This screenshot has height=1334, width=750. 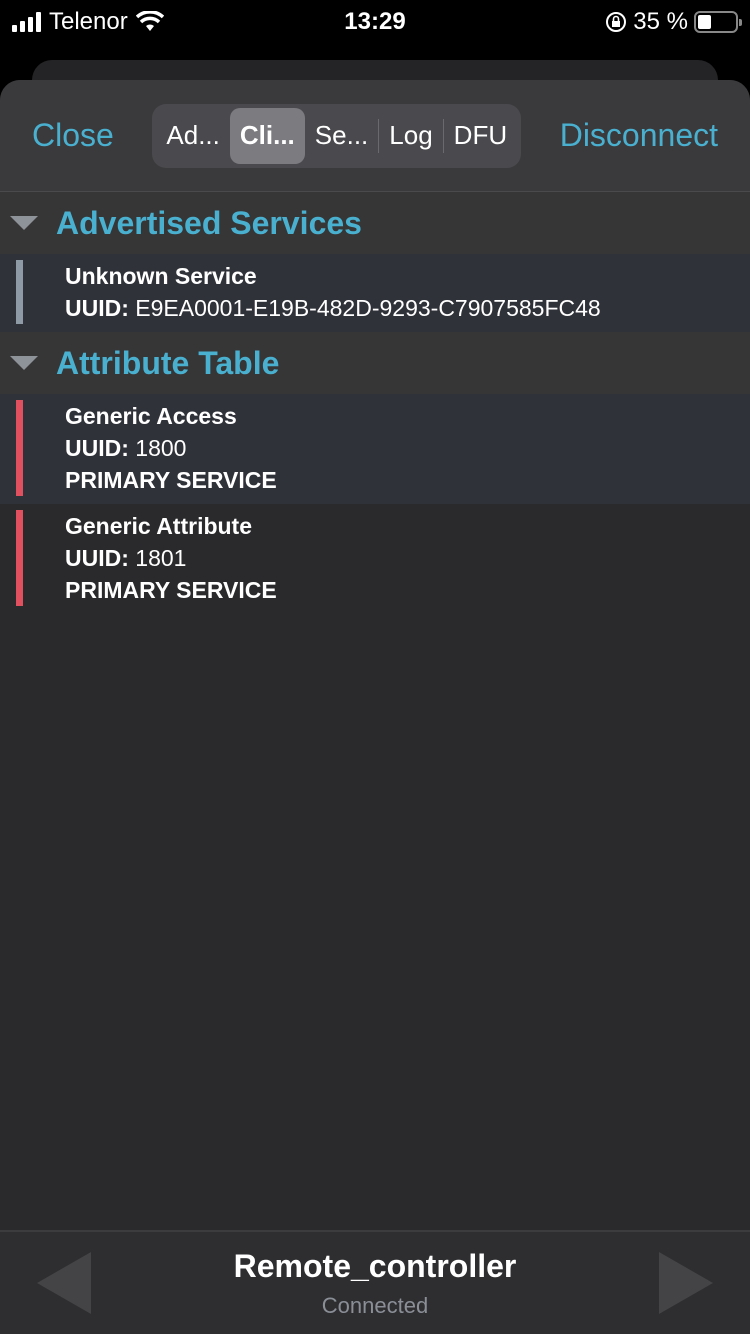 I want to click on connection-status: Connected, so click(x=375, y=1305).